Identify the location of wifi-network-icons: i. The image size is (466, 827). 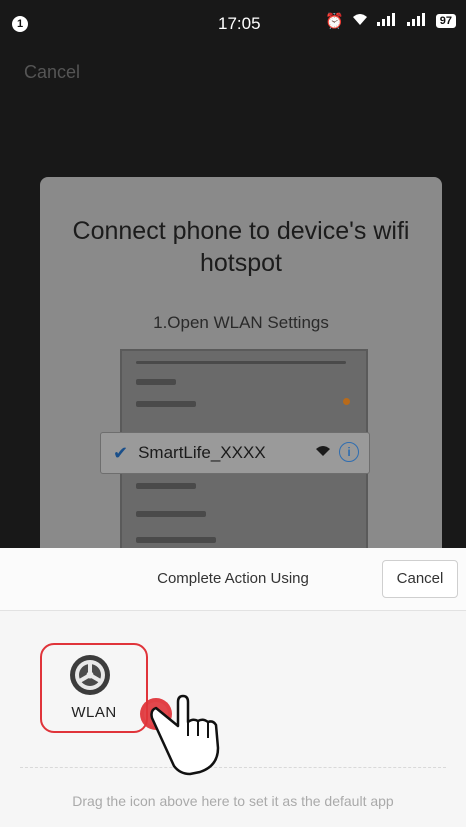
(337, 452).